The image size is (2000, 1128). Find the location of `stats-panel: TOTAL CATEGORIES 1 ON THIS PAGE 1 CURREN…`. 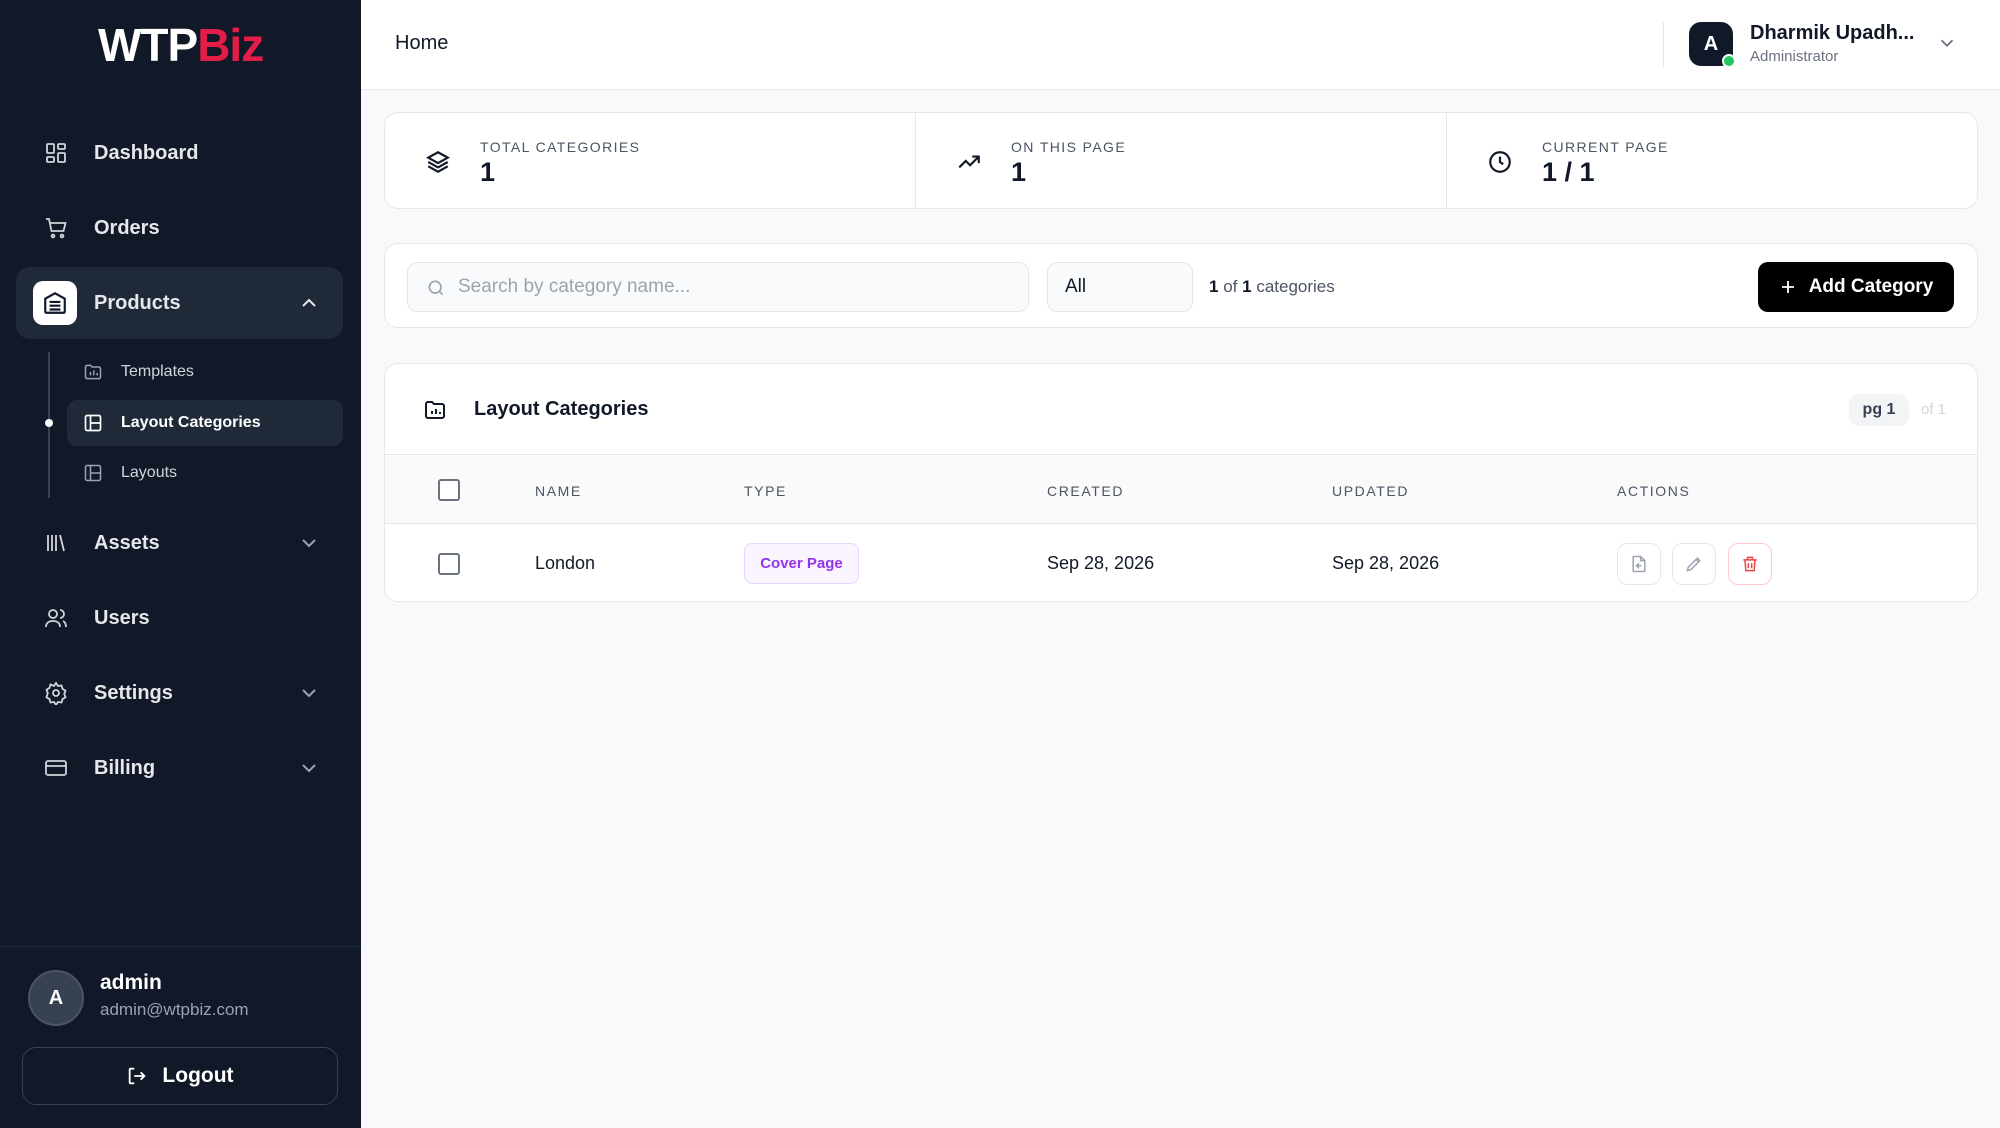

stats-panel: TOTAL CATEGORIES 1 ON THIS PAGE 1 CURREN… is located at coordinates (1181, 160).